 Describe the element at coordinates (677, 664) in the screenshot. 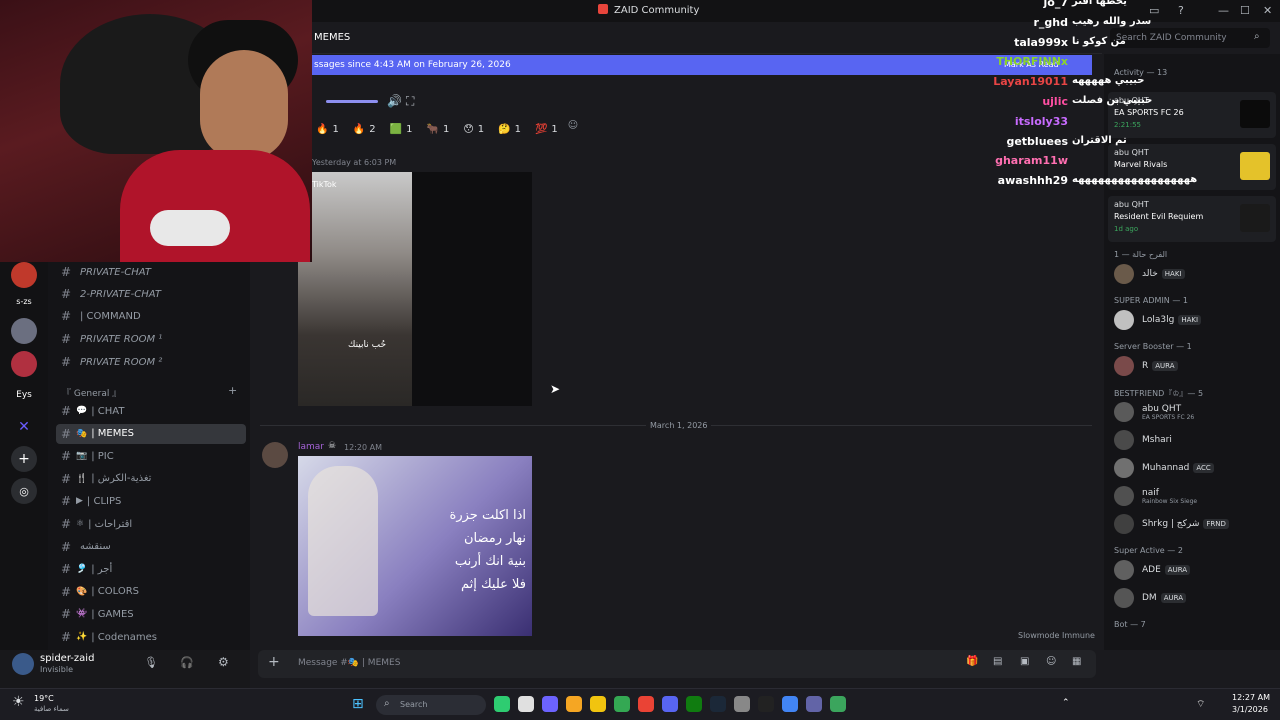

I see `message-composer: + Message #🎭 | MEMES 🎁 ▤ ▣ ☺ ▦` at that location.